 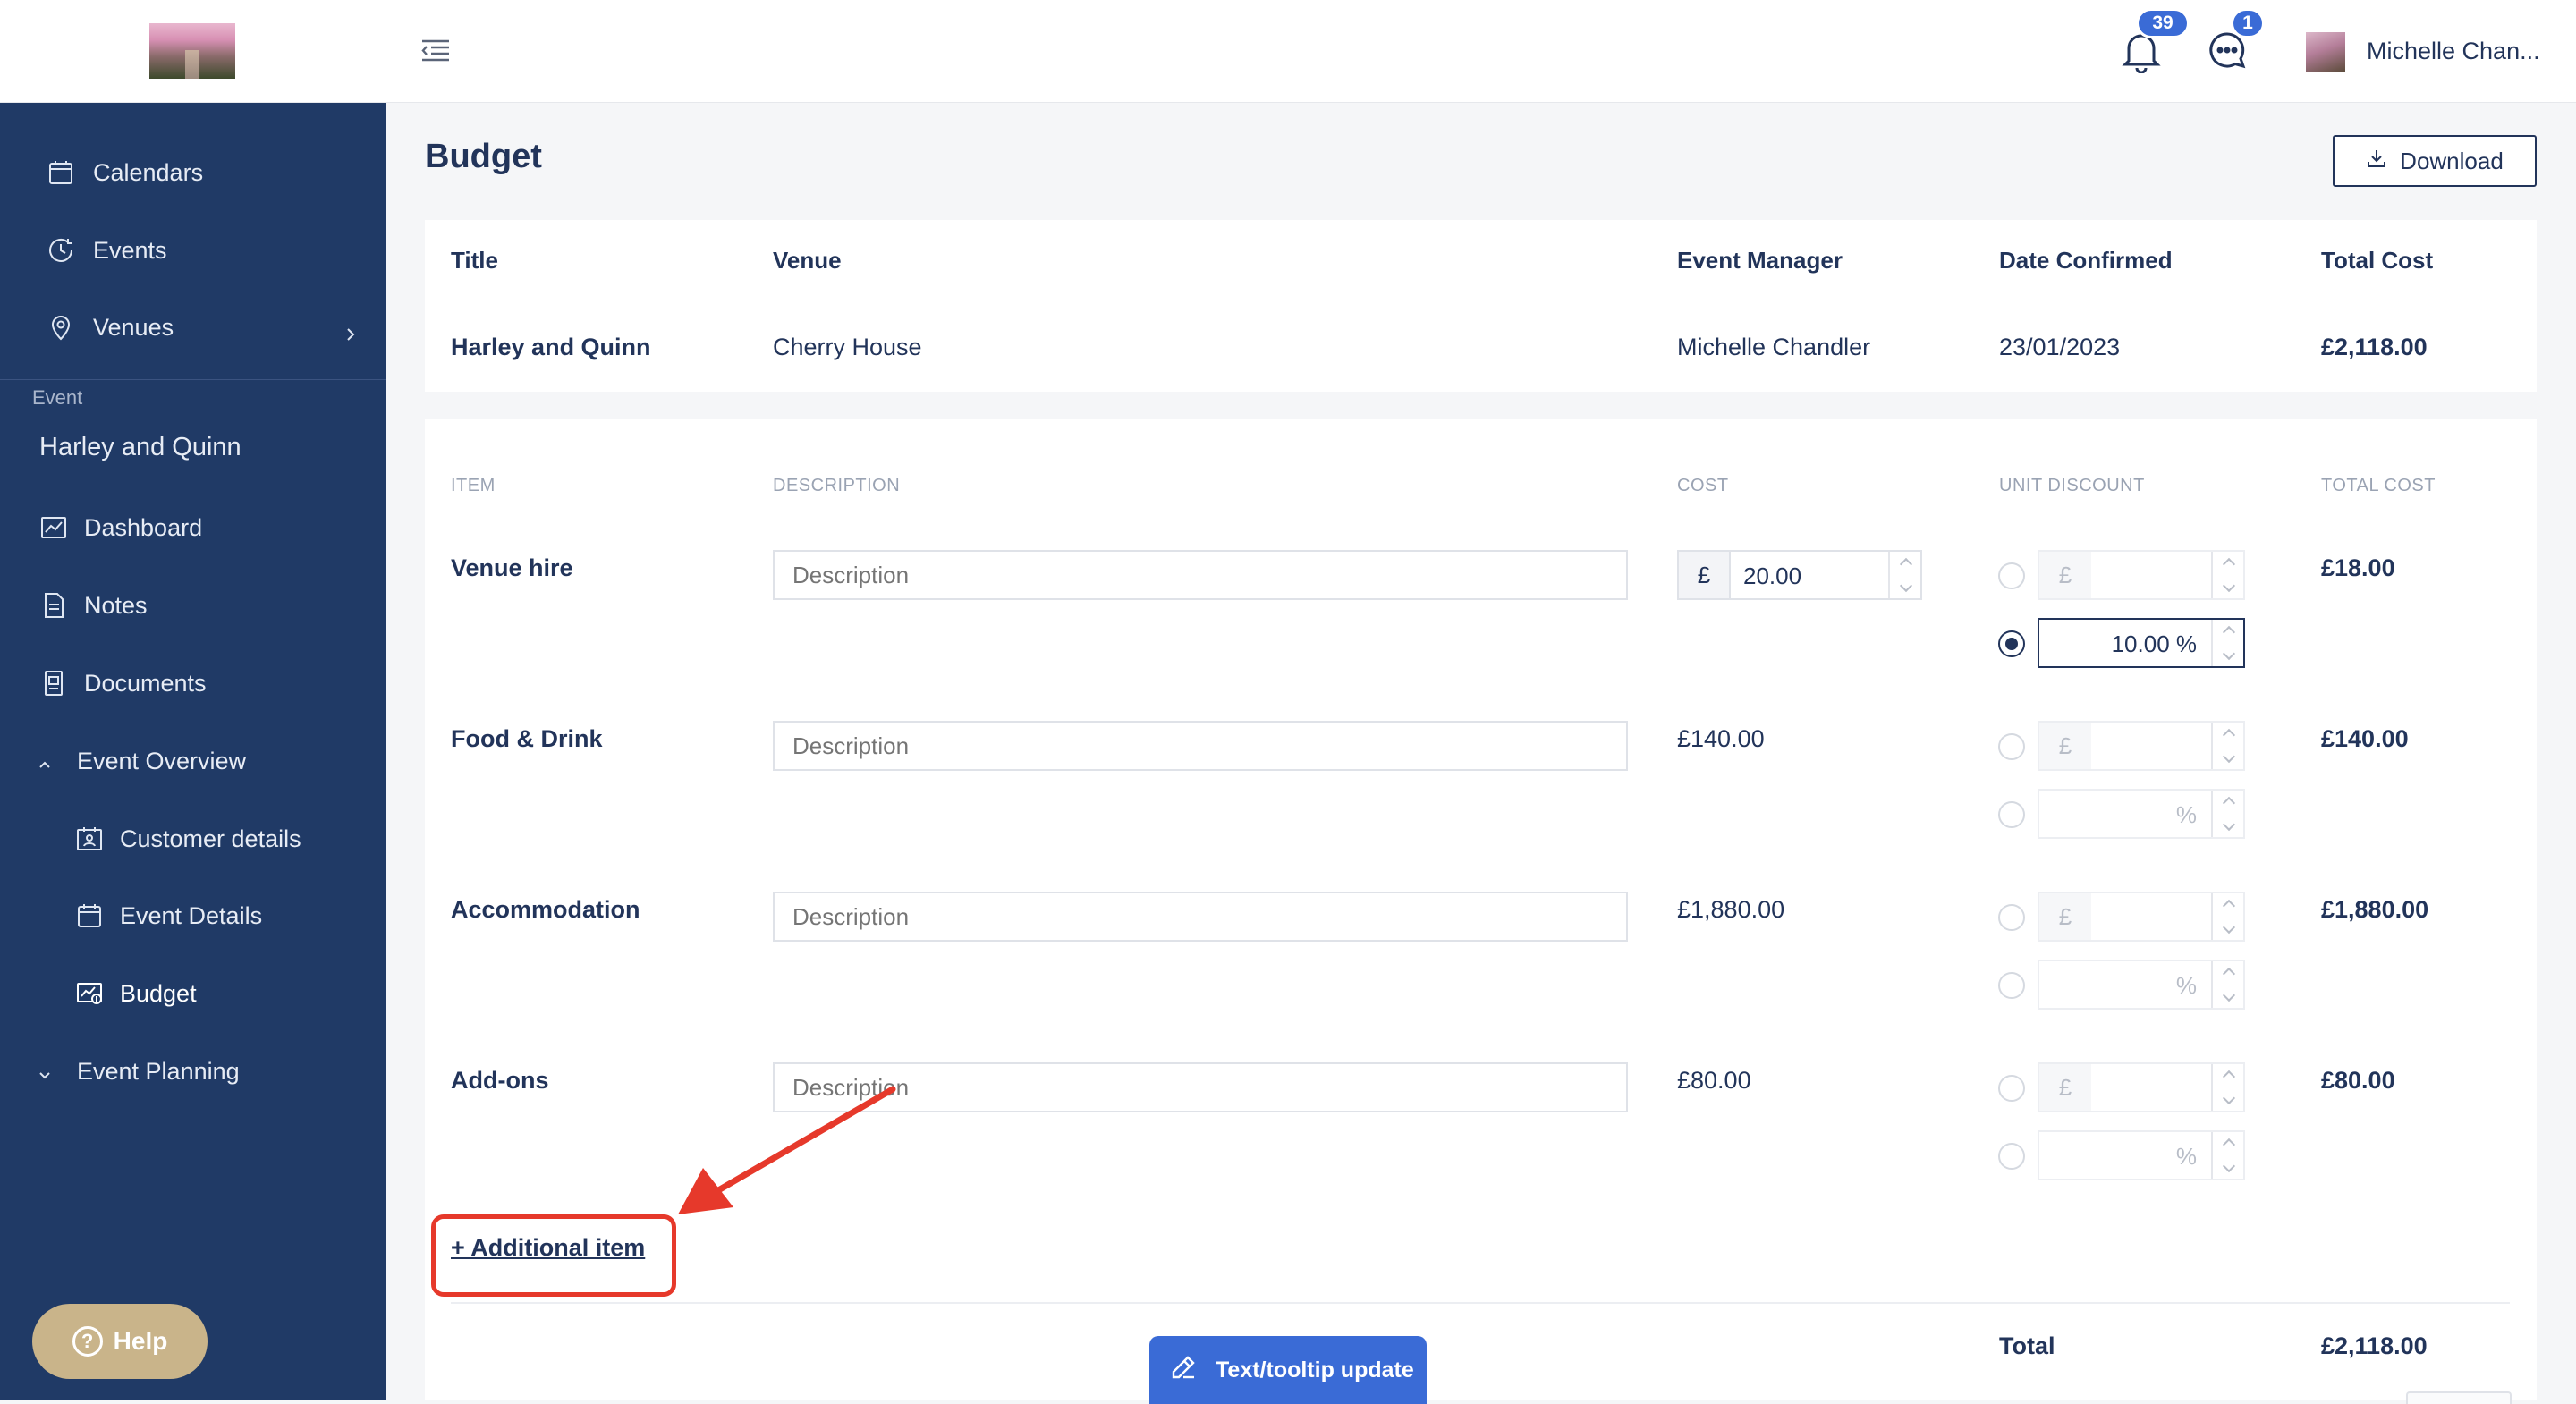 What do you see at coordinates (158, 1071) in the screenshot?
I see `sidebar-item-label: Event Planning` at bounding box center [158, 1071].